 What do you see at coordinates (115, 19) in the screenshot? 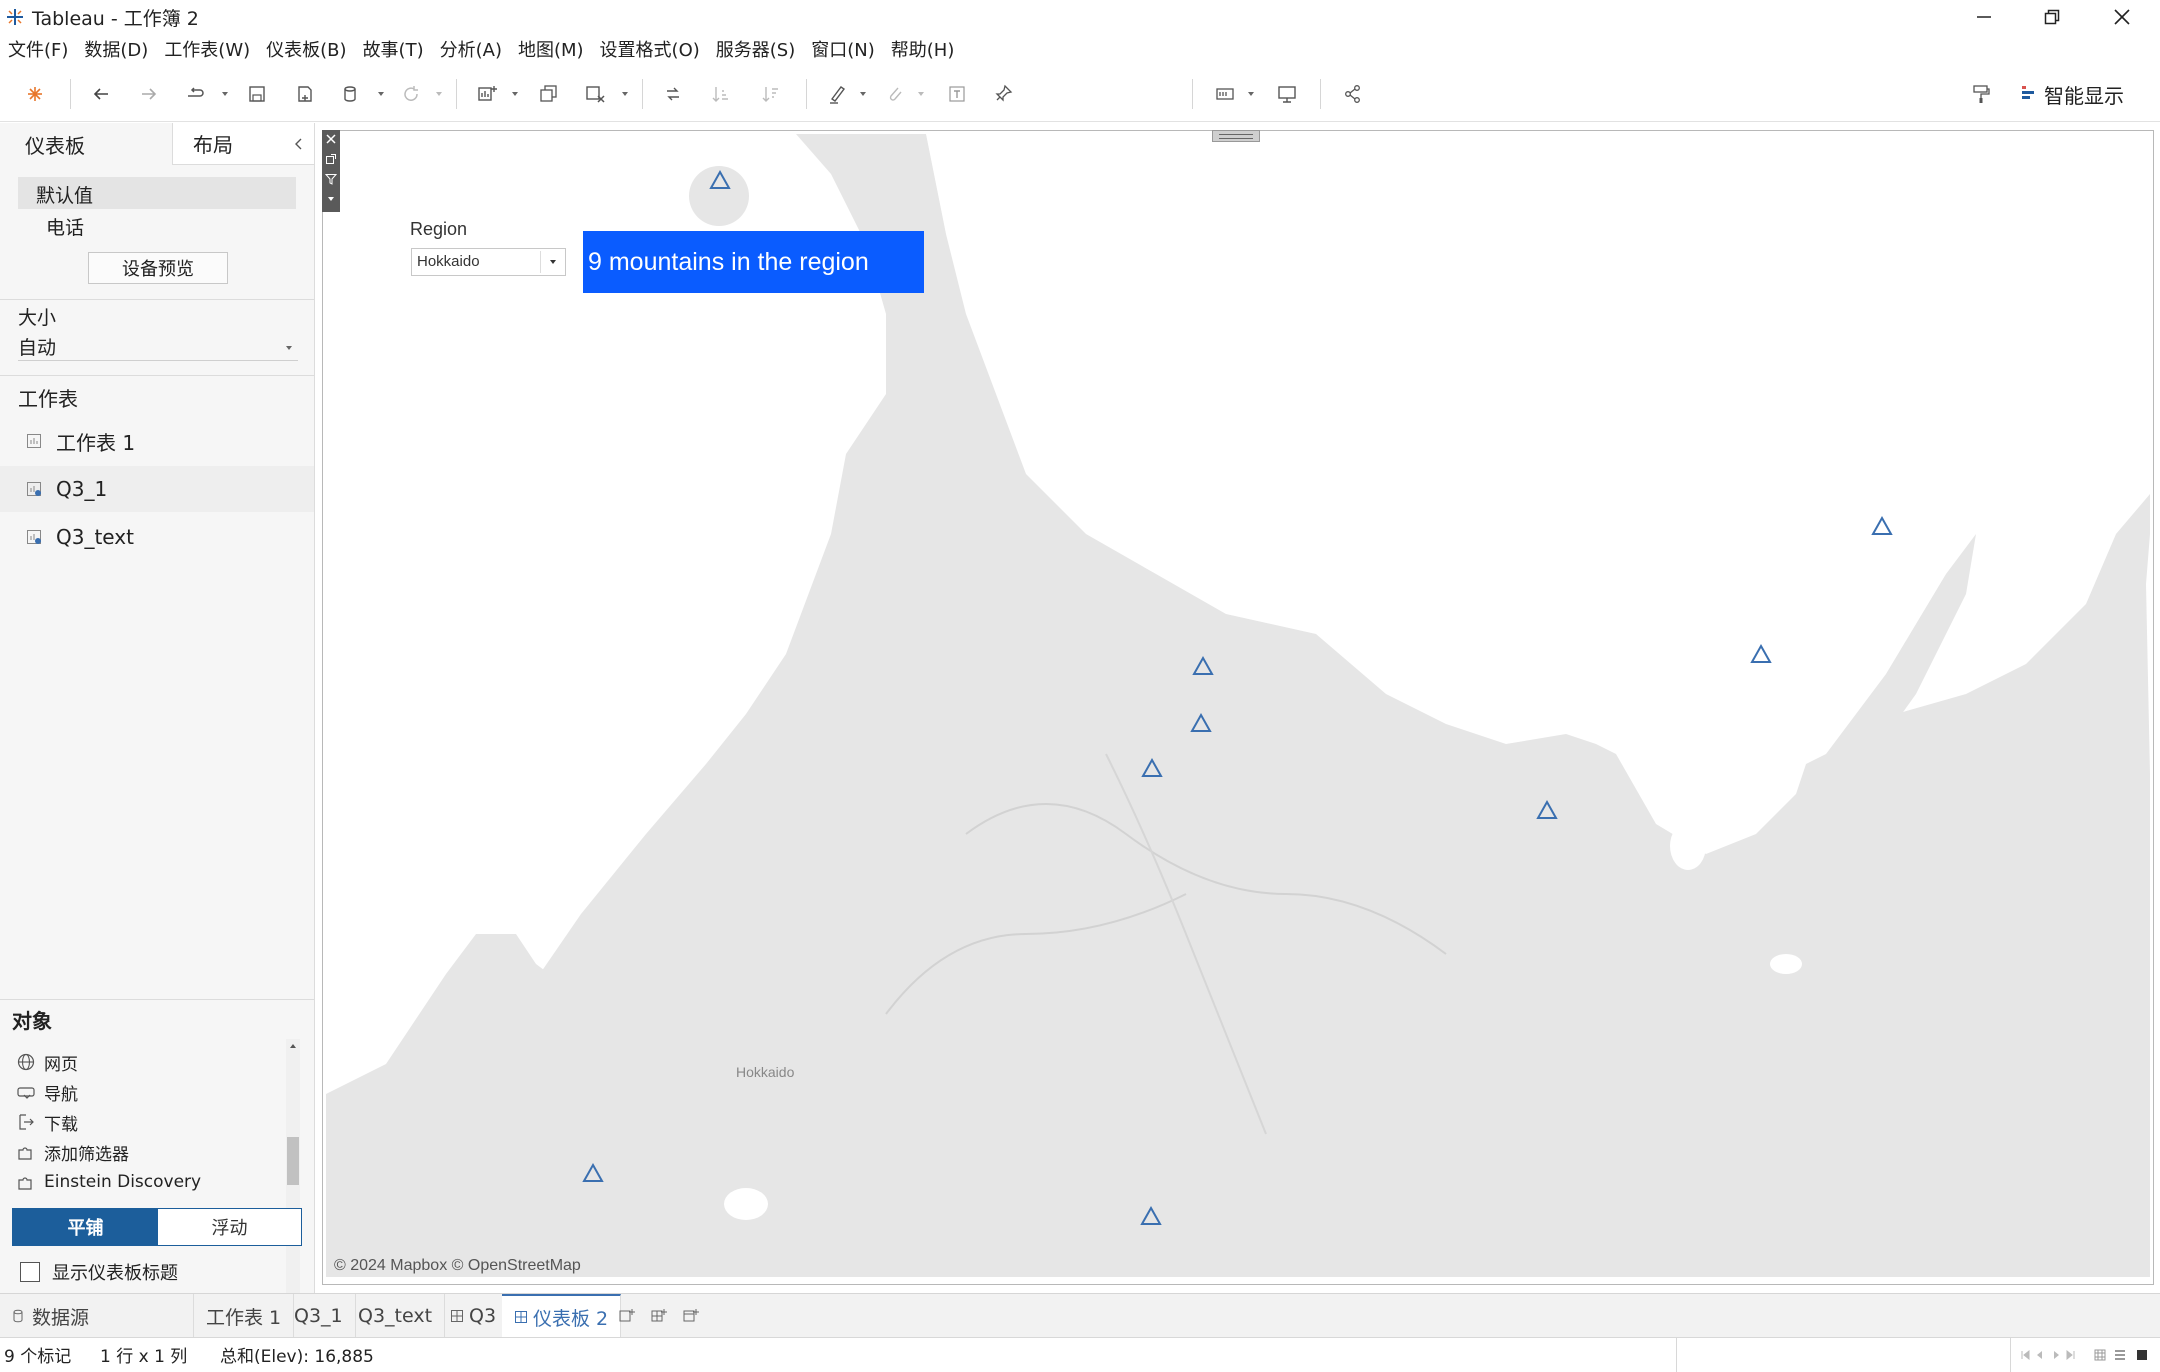
I see `window-title: Tableau - 工作簿 2` at bounding box center [115, 19].